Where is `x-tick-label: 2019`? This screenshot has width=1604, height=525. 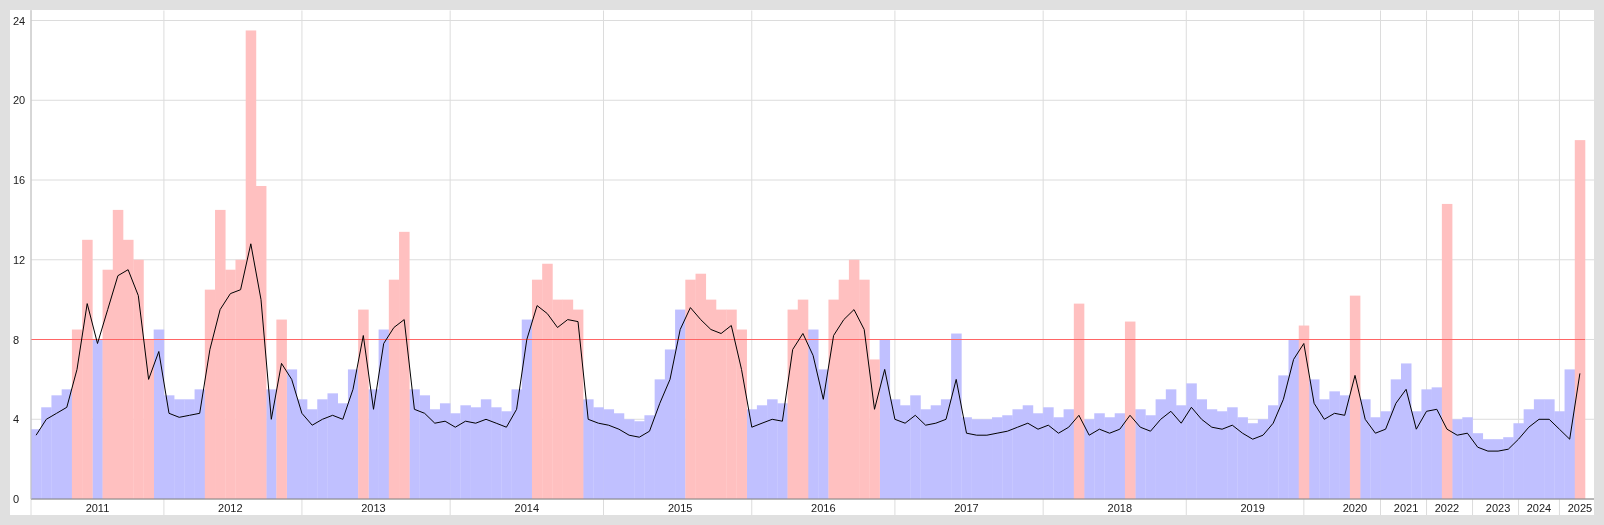
x-tick-label: 2019 is located at coordinates (1252, 508).